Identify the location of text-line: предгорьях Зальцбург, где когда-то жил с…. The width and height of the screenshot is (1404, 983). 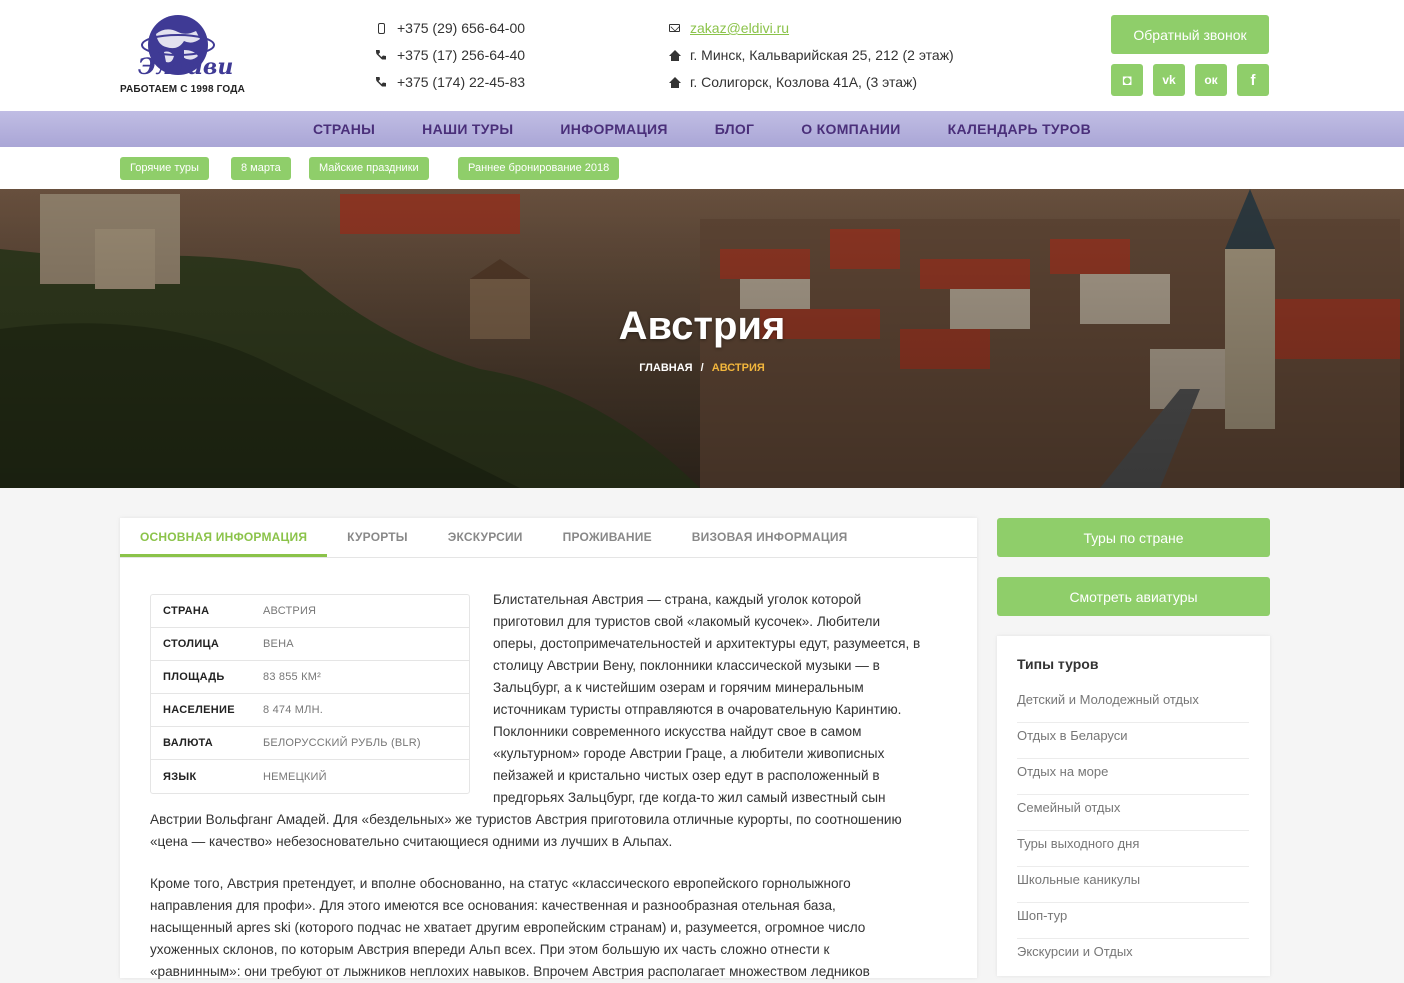
(689, 797).